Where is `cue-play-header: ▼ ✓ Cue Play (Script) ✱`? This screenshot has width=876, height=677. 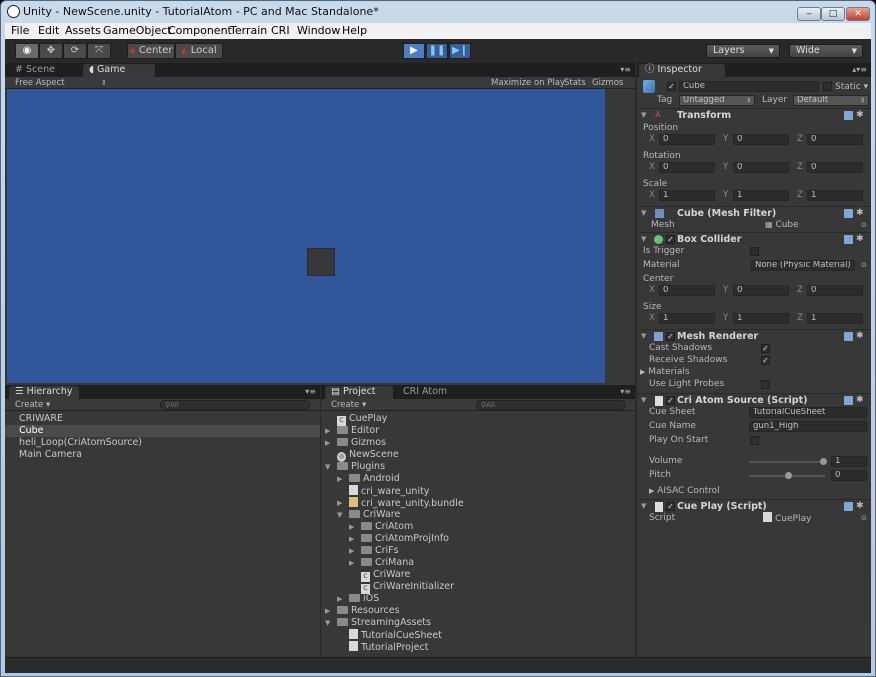 cue-play-header: ▼ ✓ Cue Play (Script) ✱ is located at coordinates (754, 505).